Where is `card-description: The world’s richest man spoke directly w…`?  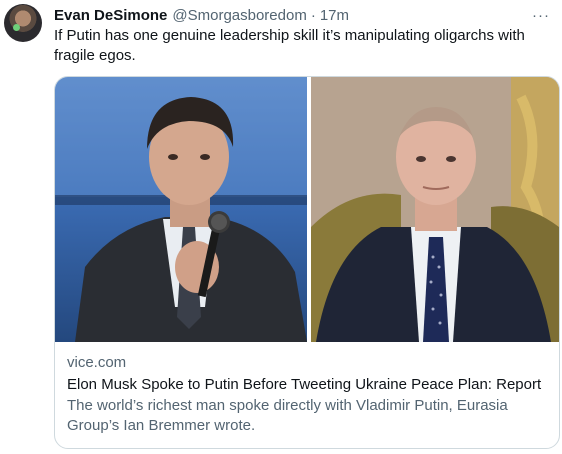
card-description: The world’s richest man spoke directly w… is located at coordinates (287, 415).